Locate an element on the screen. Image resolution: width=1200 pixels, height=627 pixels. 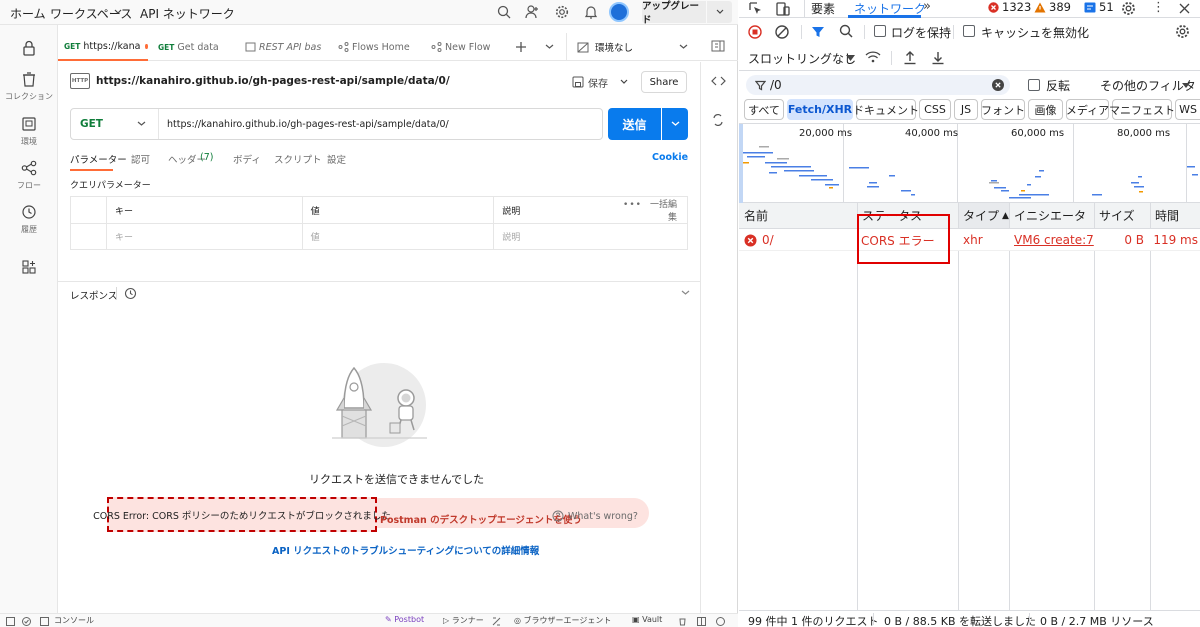
runner-button: ▷ ランナー is located at coordinates (463, 620).